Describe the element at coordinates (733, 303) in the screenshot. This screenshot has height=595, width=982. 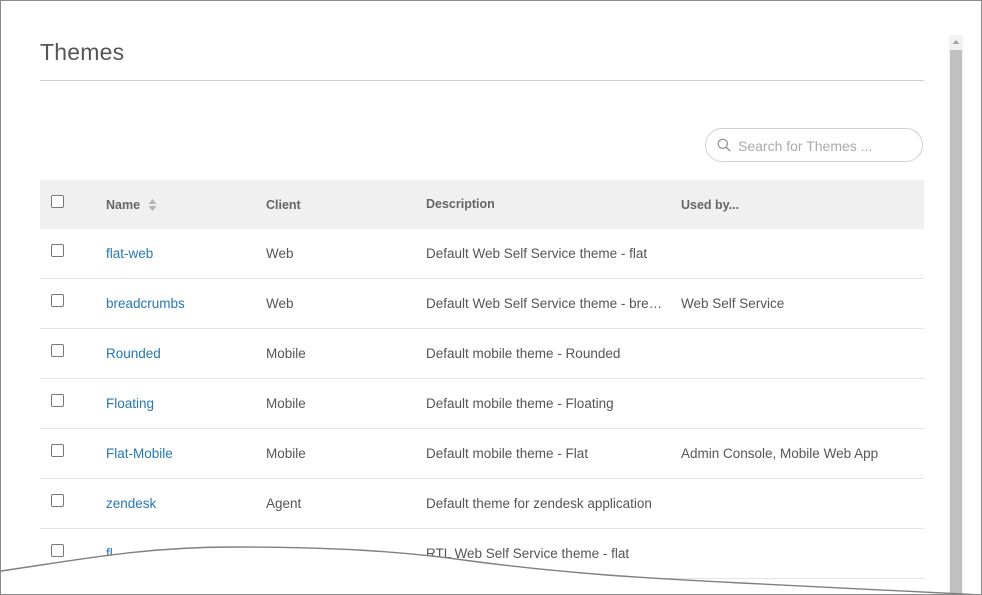
I see `theme-used-by: Web Self Service` at that location.